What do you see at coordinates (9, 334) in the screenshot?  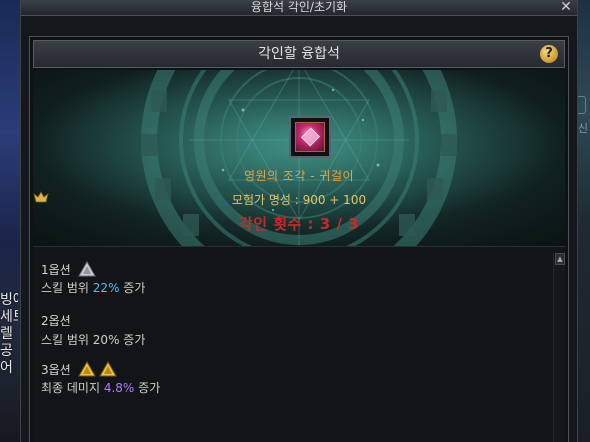 I see `background-text-left: 빙에 세트 렐 공 어` at bounding box center [9, 334].